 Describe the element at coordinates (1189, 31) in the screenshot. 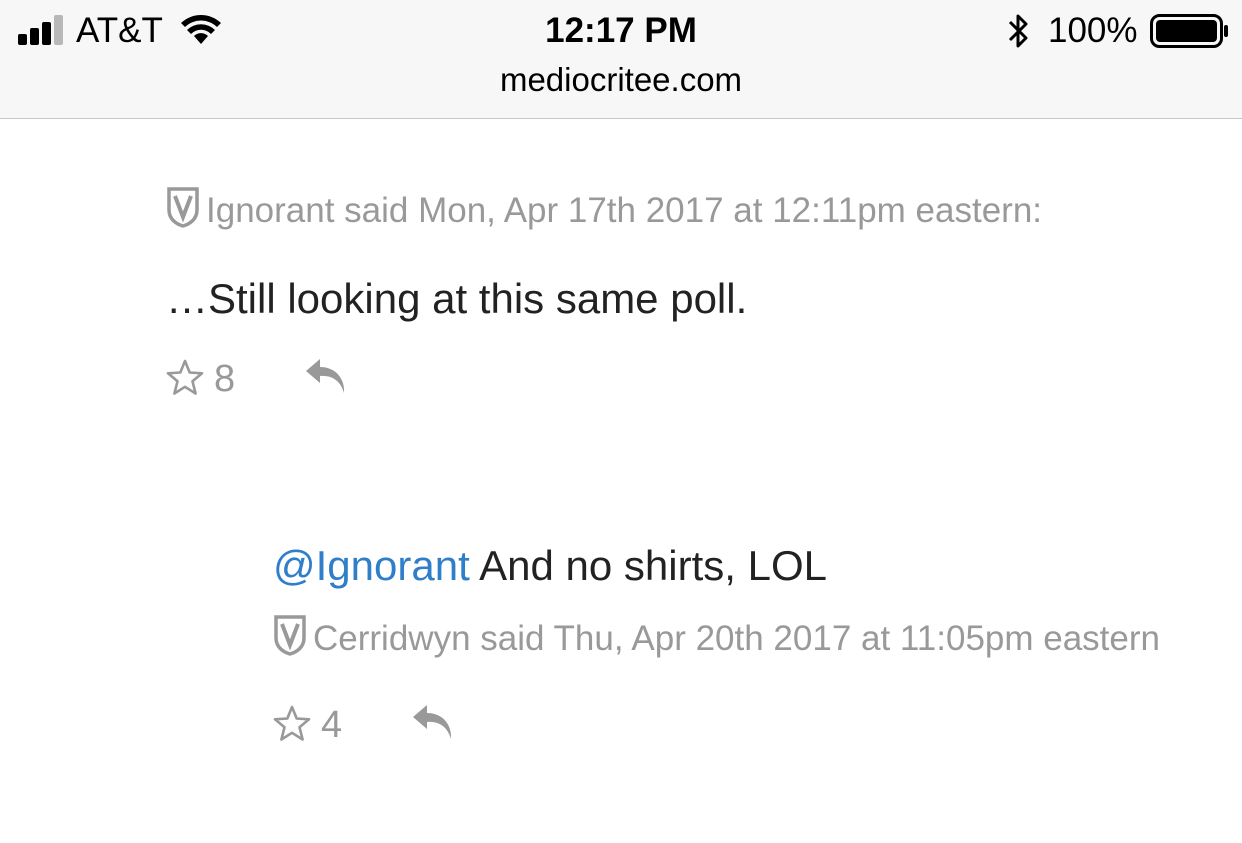

I see `battery-icon` at that location.